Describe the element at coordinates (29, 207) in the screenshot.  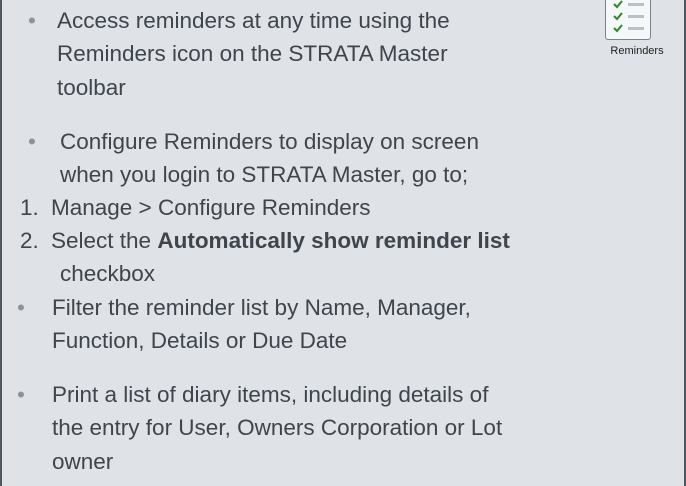
I see `step-number: 1.` at that location.